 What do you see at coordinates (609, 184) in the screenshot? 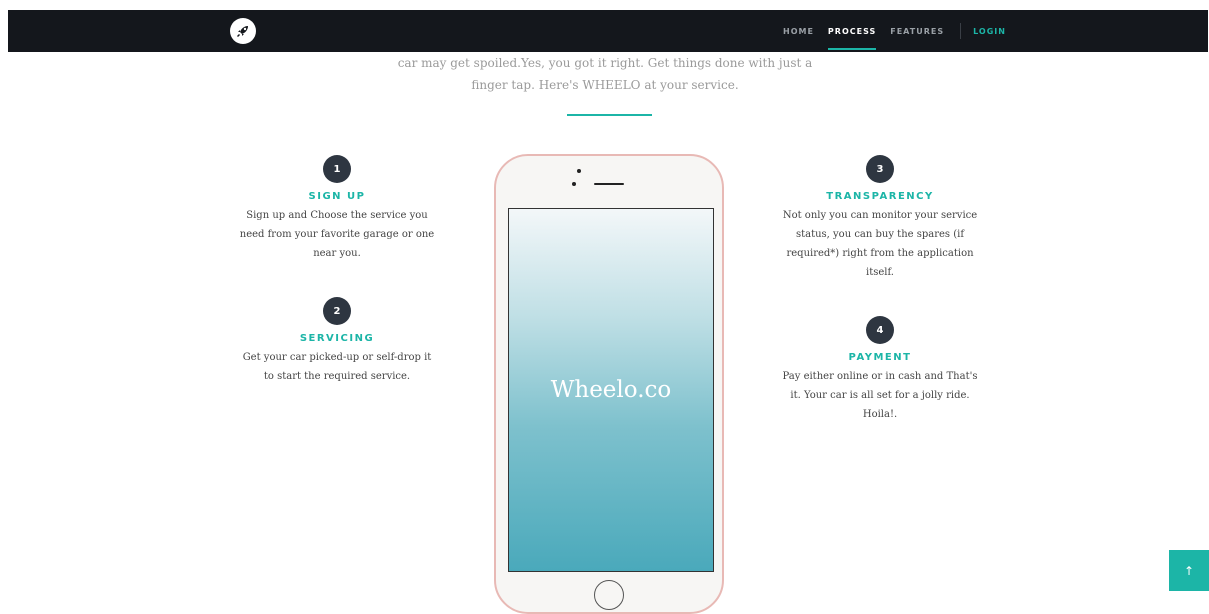
I see `phone-speaker` at bounding box center [609, 184].